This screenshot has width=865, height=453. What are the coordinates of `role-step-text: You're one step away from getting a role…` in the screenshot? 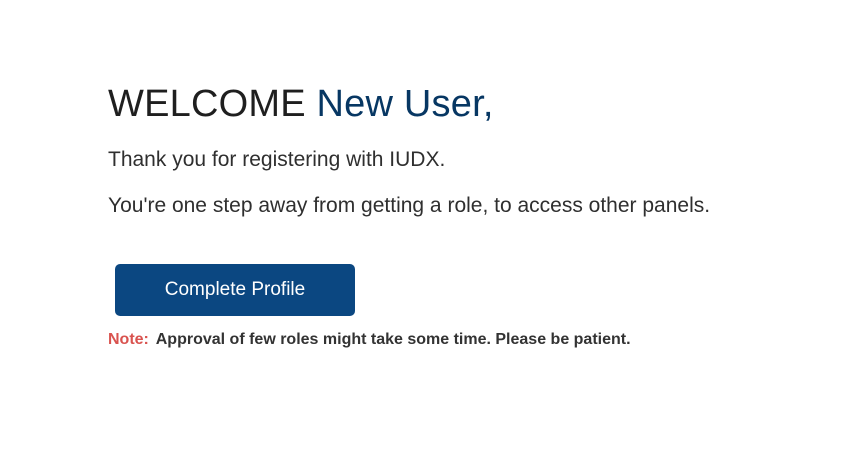 It's located at (409, 205).